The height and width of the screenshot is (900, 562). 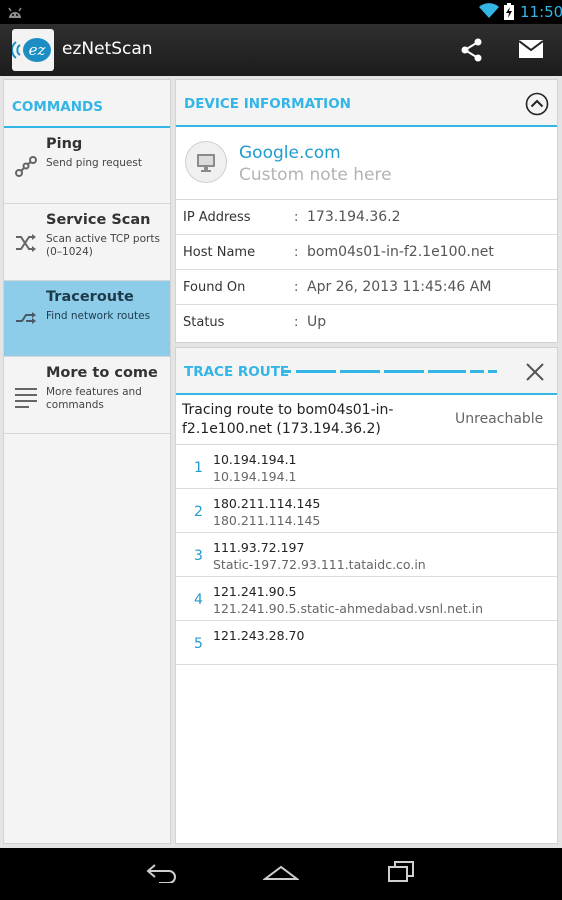 I want to click on menu-lines-icon, so click(x=26, y=398).